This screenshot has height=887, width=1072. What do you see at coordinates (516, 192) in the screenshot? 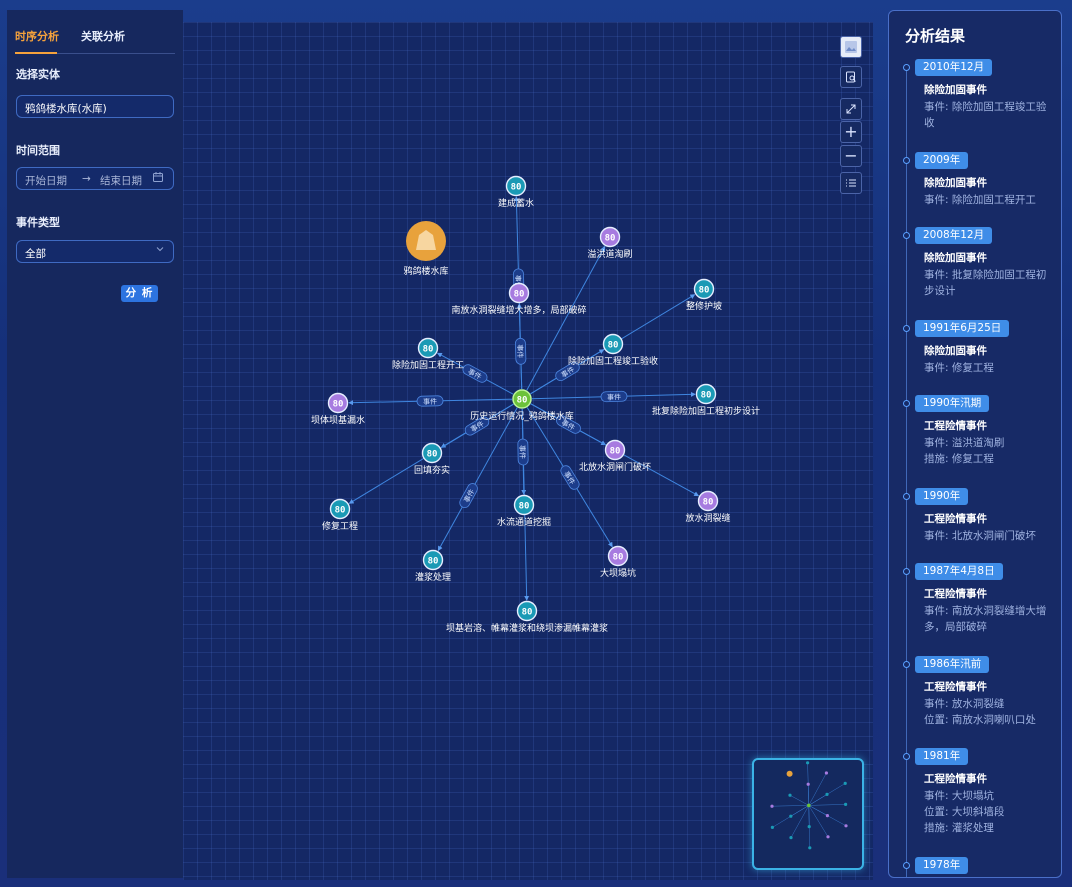
I see `graph-node: 80 建成蓄水` at bounding box center [516, 192].